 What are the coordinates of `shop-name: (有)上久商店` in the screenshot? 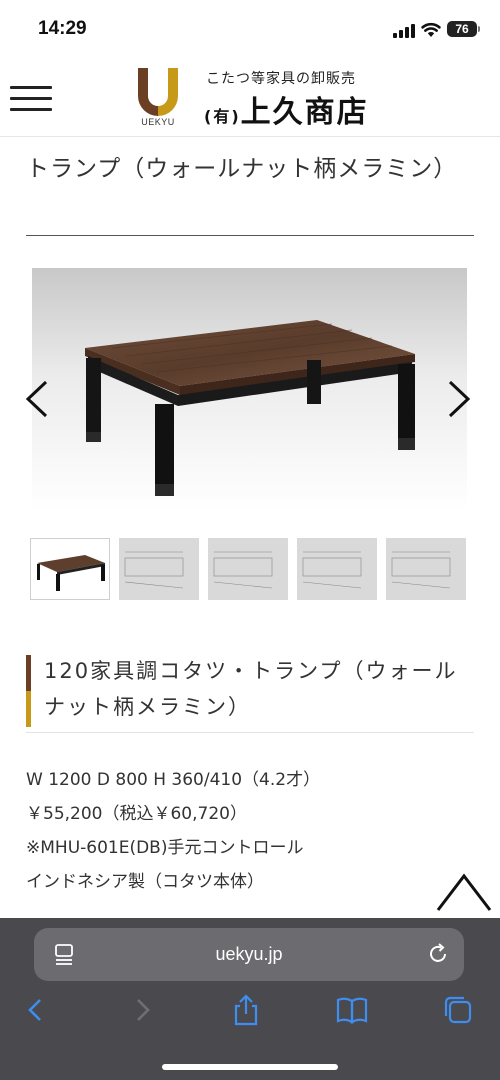 It's located at (286, 109).